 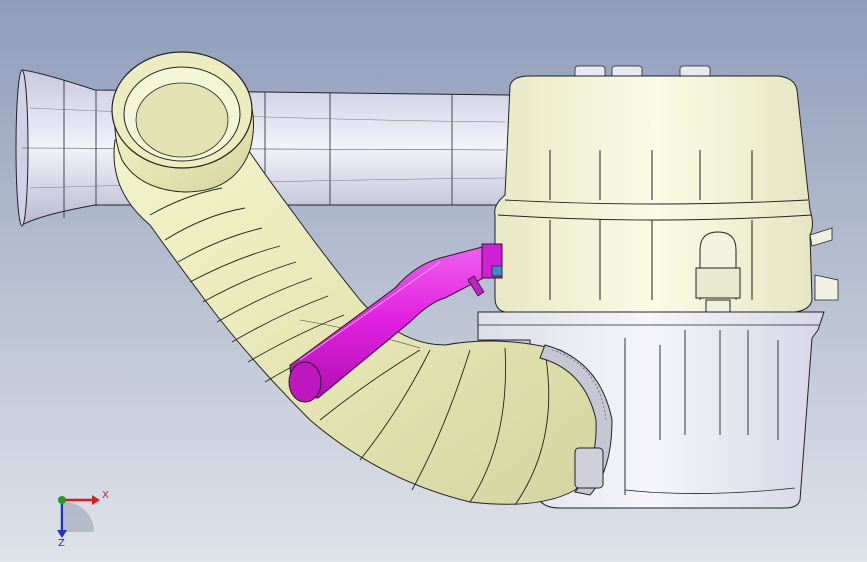 What do you see at coordinates (62, 500) in the screenshot?
I see `y-axis-dot` at bounding box center [62, 500].